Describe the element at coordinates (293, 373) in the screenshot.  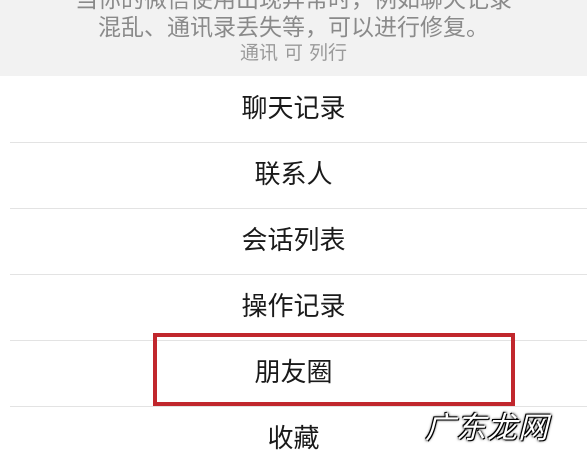
I see `menu-item-moments: 朋友圈` at that location.